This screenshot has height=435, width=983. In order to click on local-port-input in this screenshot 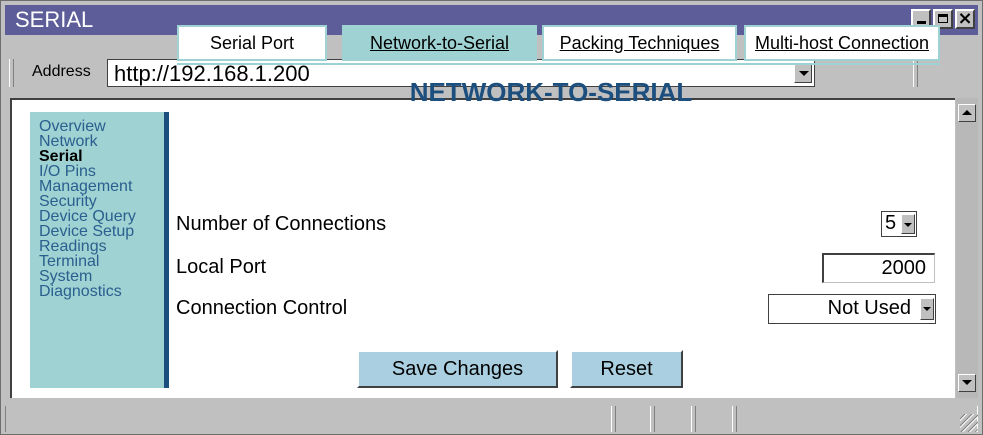, I will do `click(878, 268)`.